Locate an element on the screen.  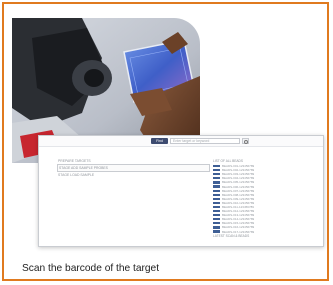
list-footer: LATEST SCAN & BEADS is located at coordinates (231, 236).